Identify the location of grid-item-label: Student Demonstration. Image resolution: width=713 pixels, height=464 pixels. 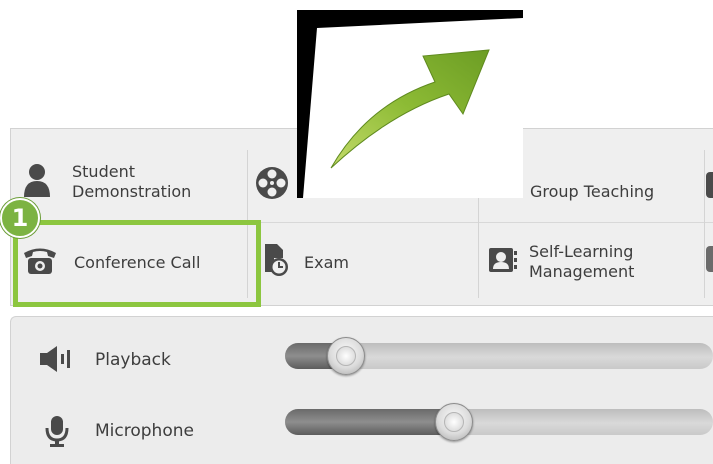
(132, 181).